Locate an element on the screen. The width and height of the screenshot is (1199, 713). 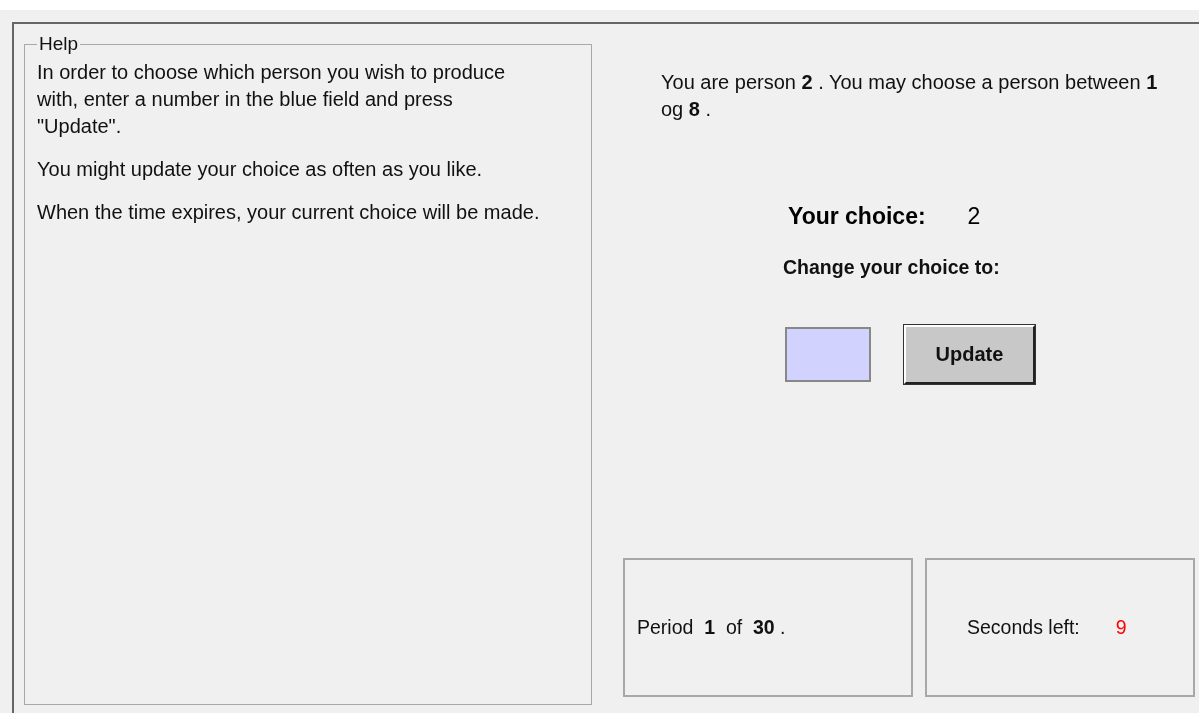
choice-input is located at coordinates (828, 354).